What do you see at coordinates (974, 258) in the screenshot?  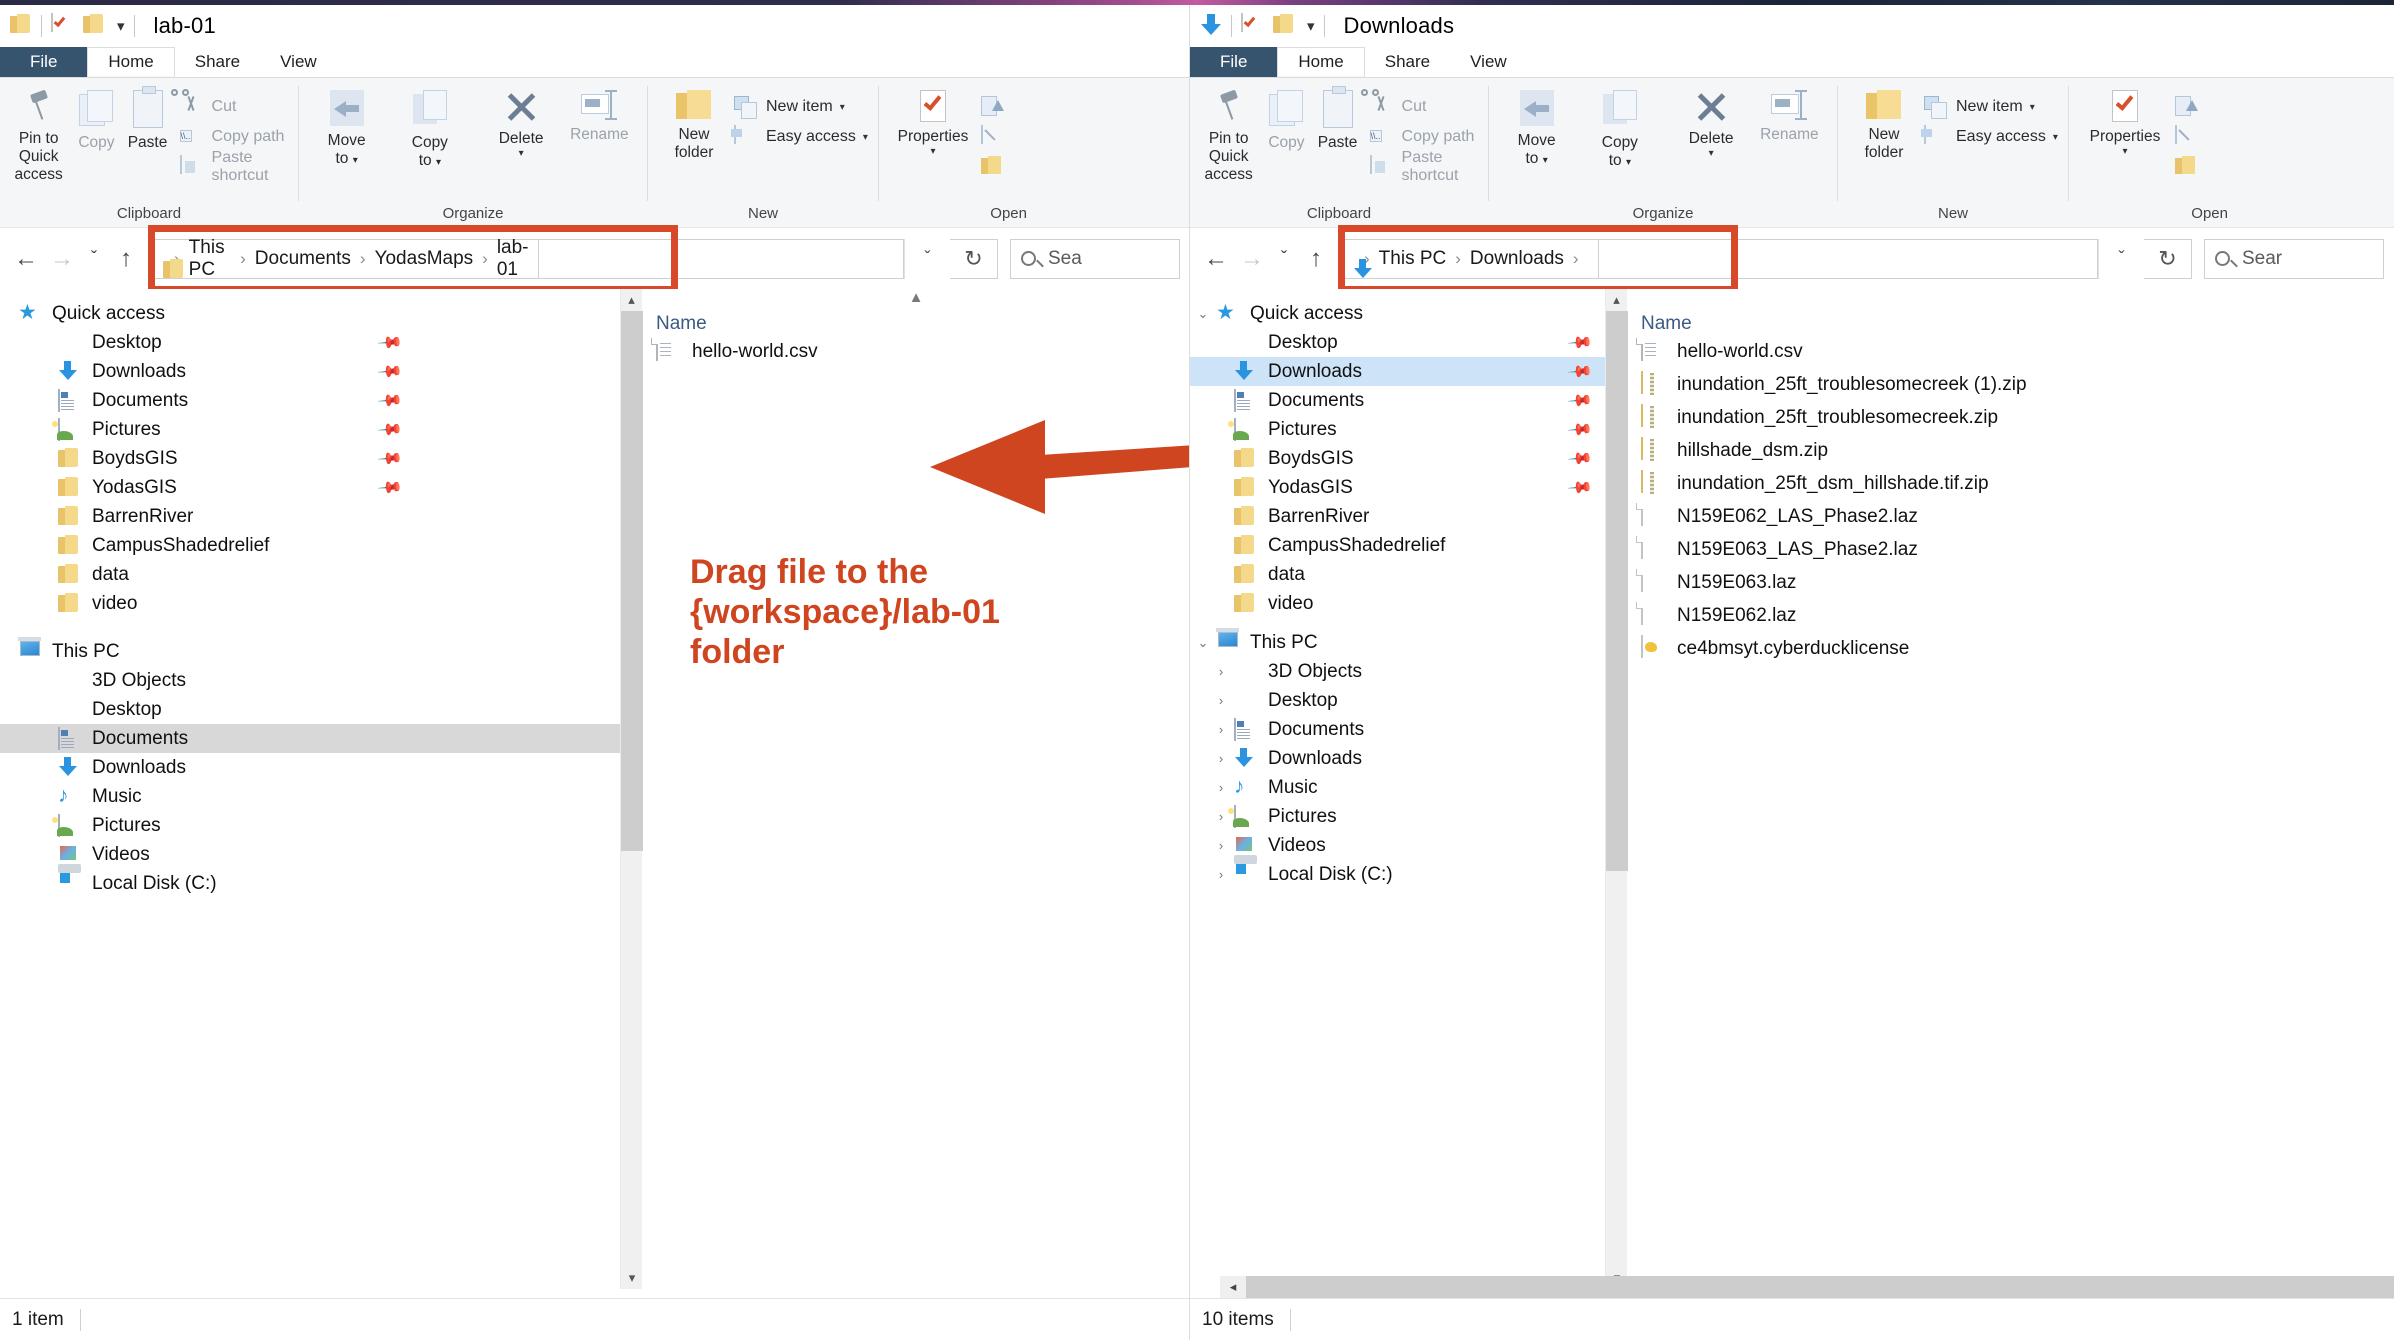 I see `refresh-button: ↻` at bounding box center [974, 258].